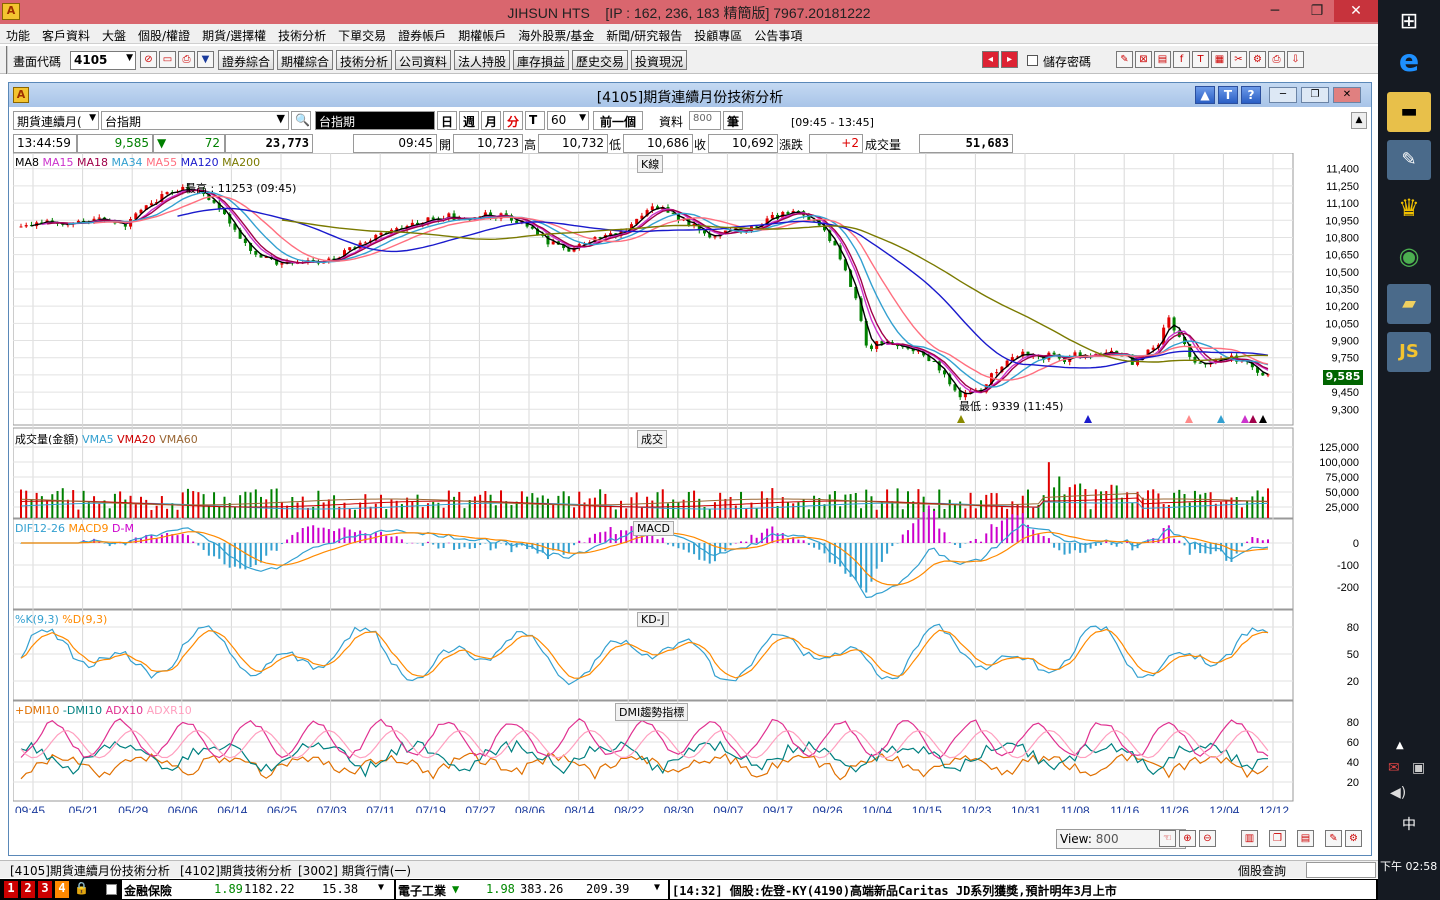  What do you see at coordinates (167, 59) in the screenshot?
I see `window-icon: ▭` at bounding box center [167, 59].